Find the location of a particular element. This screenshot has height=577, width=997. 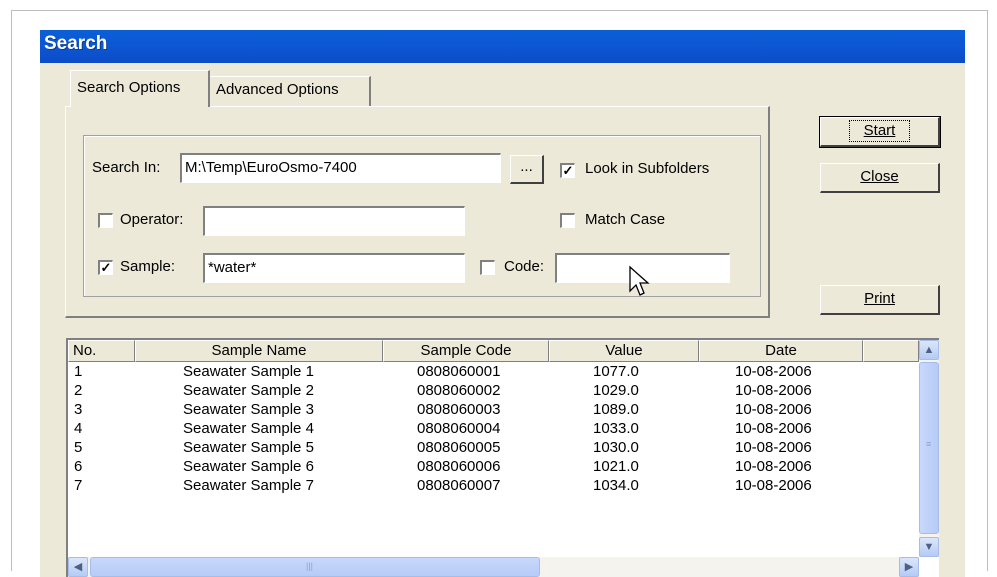

row-value: 1030.0 is located at coordinates (616, 447).